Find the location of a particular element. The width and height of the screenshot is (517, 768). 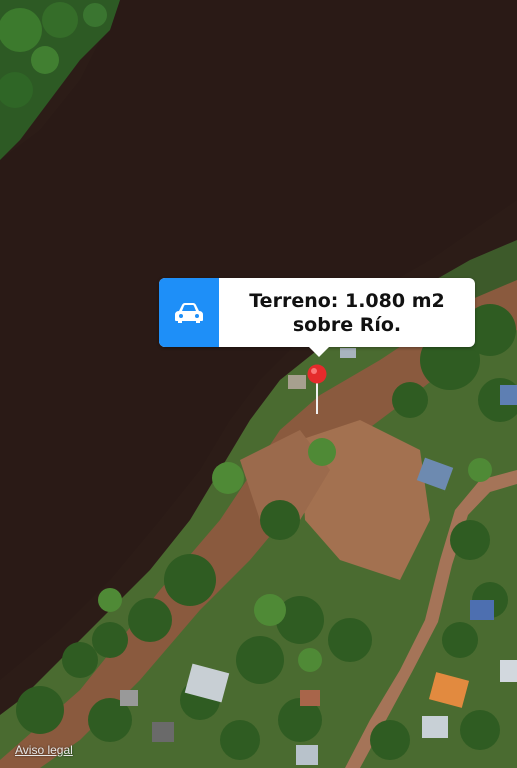

directions-button is located at coordinates (189, 312).